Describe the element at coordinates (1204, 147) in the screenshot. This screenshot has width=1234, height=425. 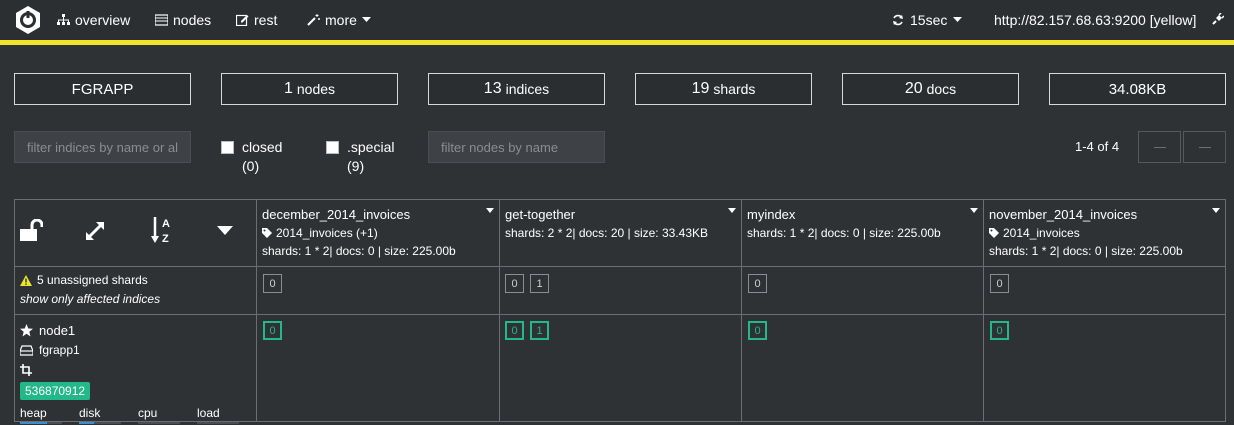
I see `pager-next-button` at that location.